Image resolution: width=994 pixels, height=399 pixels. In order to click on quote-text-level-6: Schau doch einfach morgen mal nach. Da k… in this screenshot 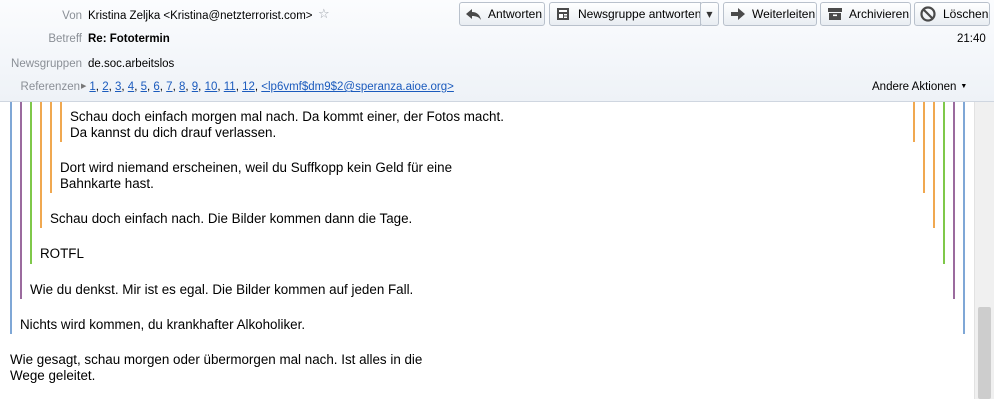, I will do `click(287, 125)`.